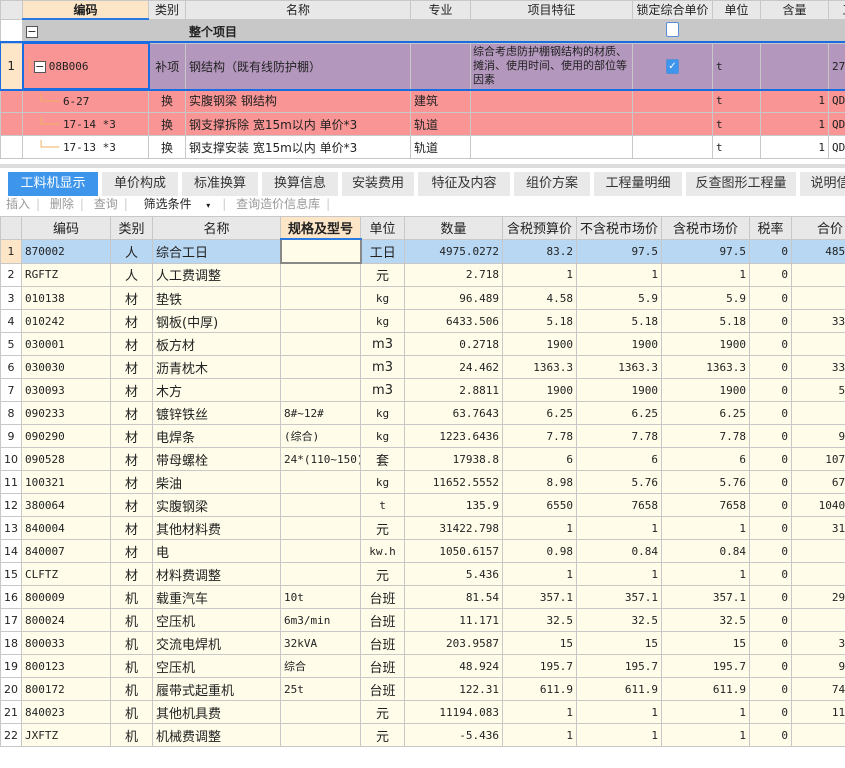  What do you see at coordinates (422, 124) in the screenshot?
I see `sub-item-row: └── 17-14 *3换钢支撑拆除 宽15m以内 单价*3轨道t1QDI` at bounding box center [422, 124].